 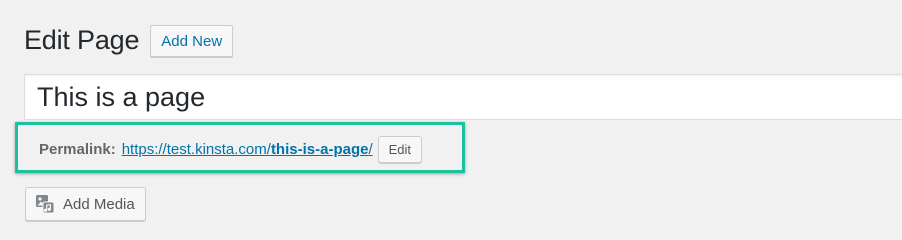 I want to click on page-heading: Edit Page Add New, so click(x=129, y=40).